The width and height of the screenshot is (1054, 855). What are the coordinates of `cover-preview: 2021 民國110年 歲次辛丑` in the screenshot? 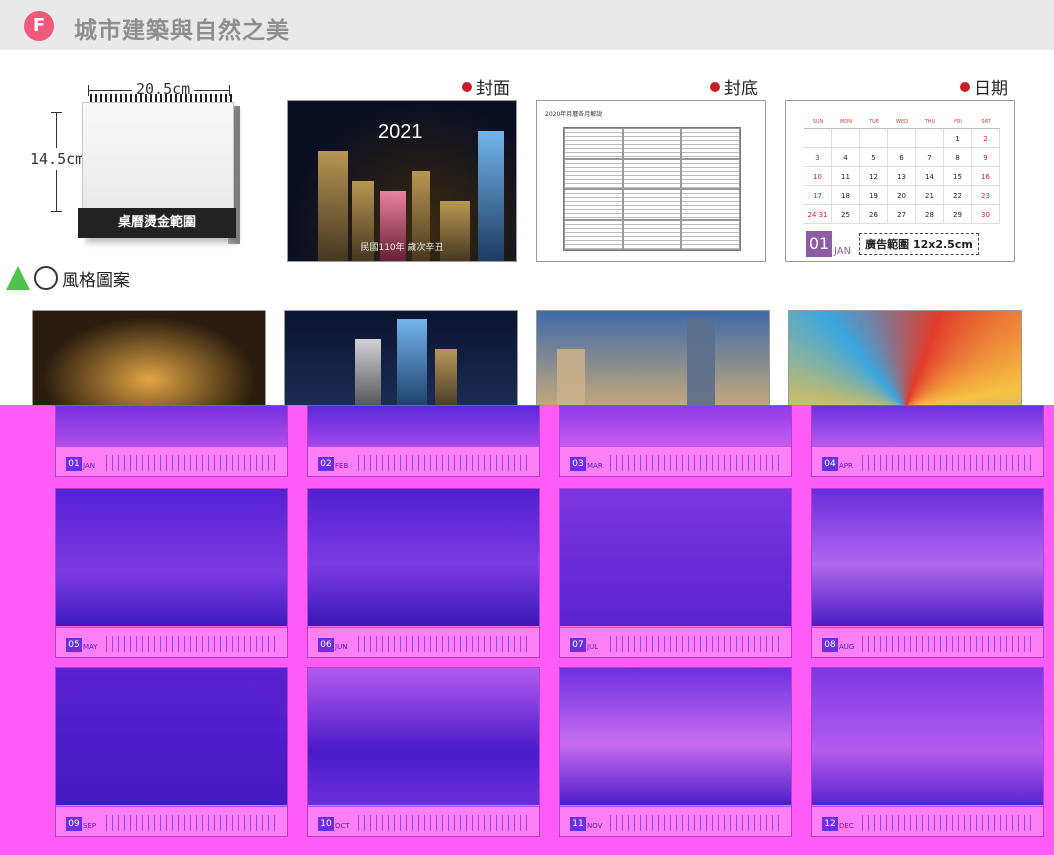 It's located at (402, 181).